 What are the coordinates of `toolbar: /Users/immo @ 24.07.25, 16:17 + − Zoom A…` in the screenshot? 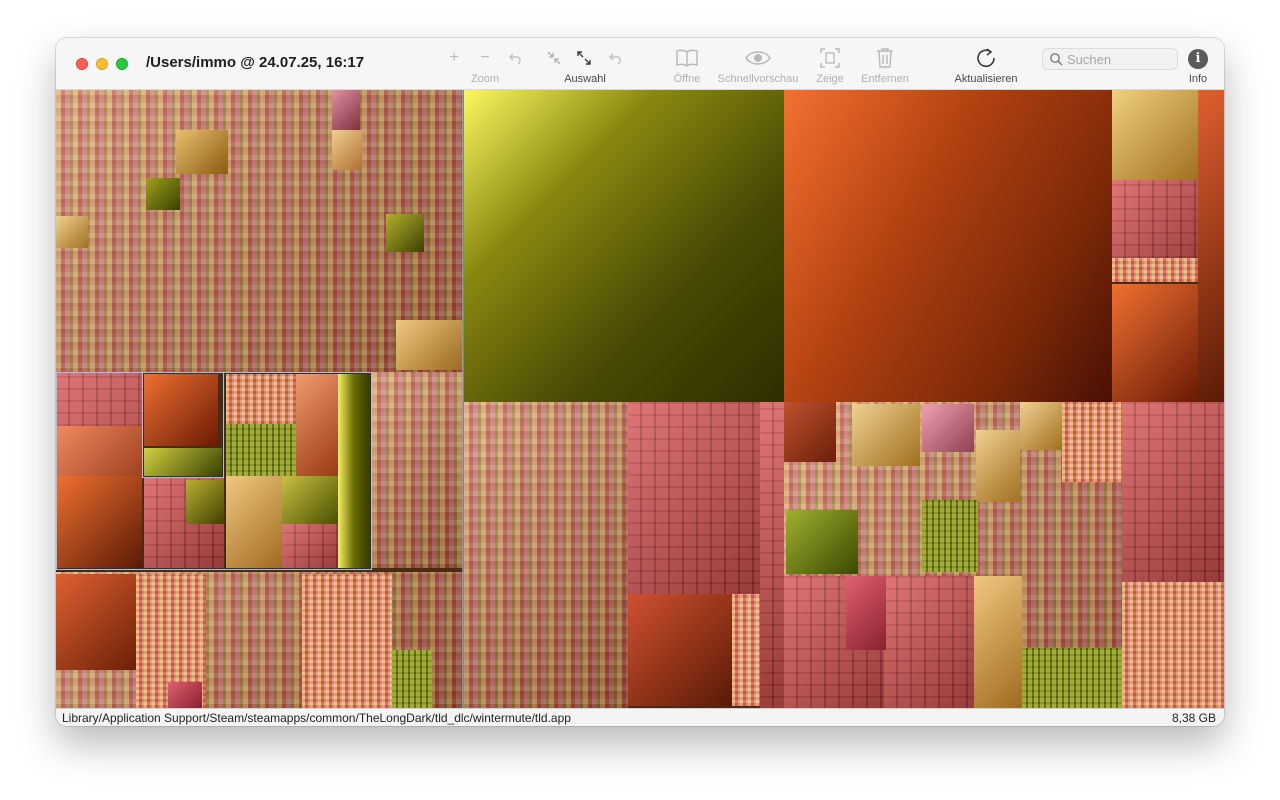 It's located at (640, 64).